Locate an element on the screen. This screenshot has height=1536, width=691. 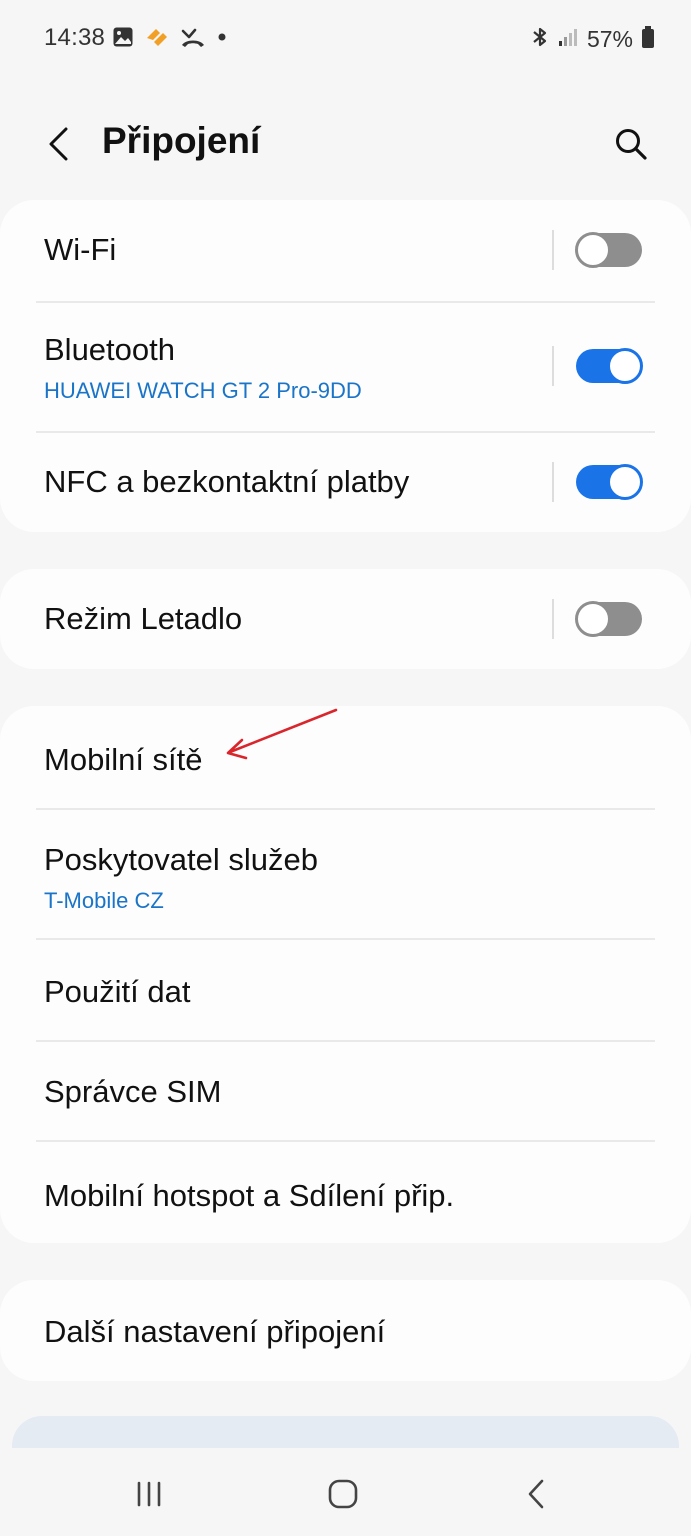
search-button is located at coordinates (631, 146).